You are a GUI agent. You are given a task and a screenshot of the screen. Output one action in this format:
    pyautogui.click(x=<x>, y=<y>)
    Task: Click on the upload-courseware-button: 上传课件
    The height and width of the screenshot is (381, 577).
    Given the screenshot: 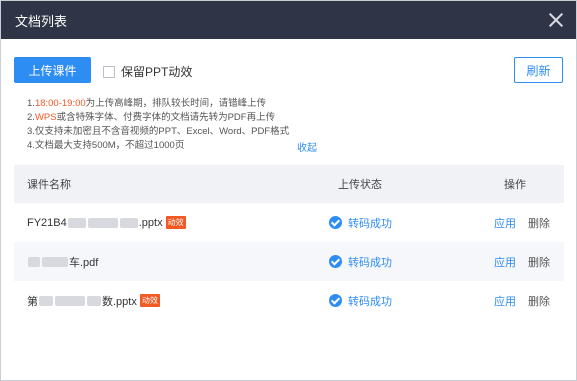 What is the action you would take?
    pyautogui.click(x=52, y=70)
    